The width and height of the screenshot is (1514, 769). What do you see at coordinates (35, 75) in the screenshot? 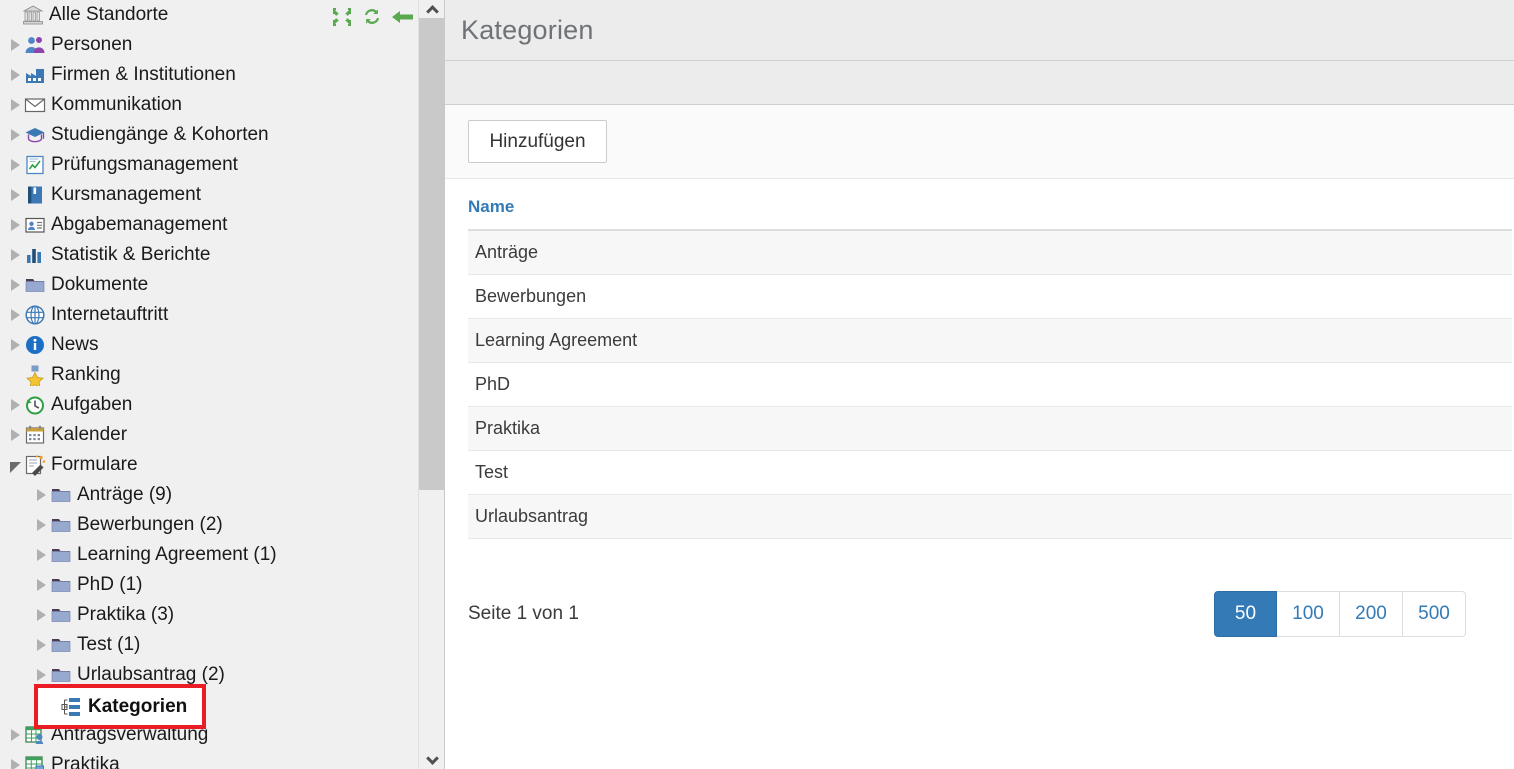
I see `factory-icon` at bounding box center [35, 75].